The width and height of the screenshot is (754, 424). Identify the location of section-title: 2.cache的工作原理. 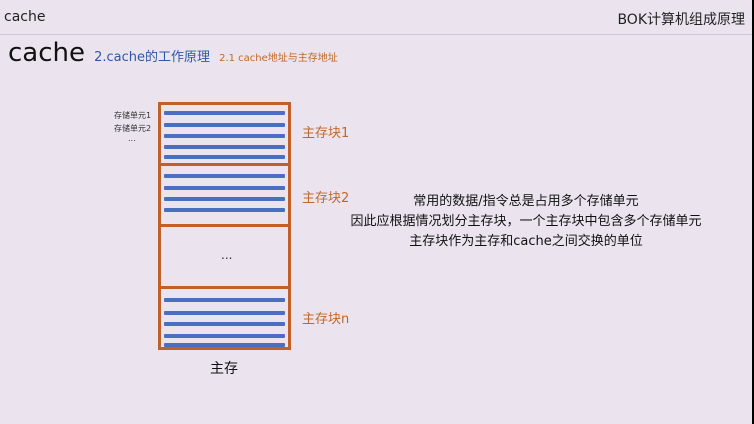
(152, 57).